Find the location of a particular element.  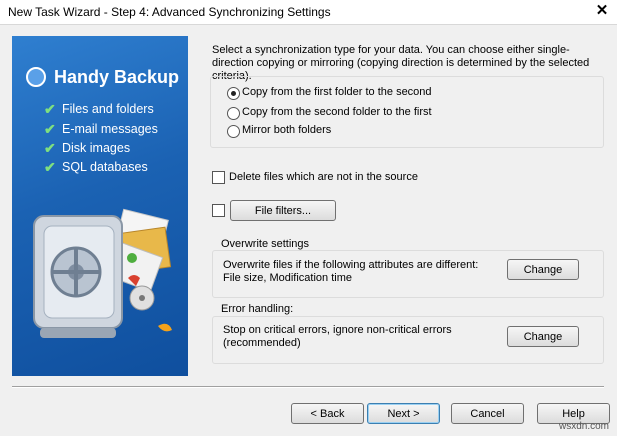

feature-item: ✔ Files and folders is located at coordinates (99, 109).